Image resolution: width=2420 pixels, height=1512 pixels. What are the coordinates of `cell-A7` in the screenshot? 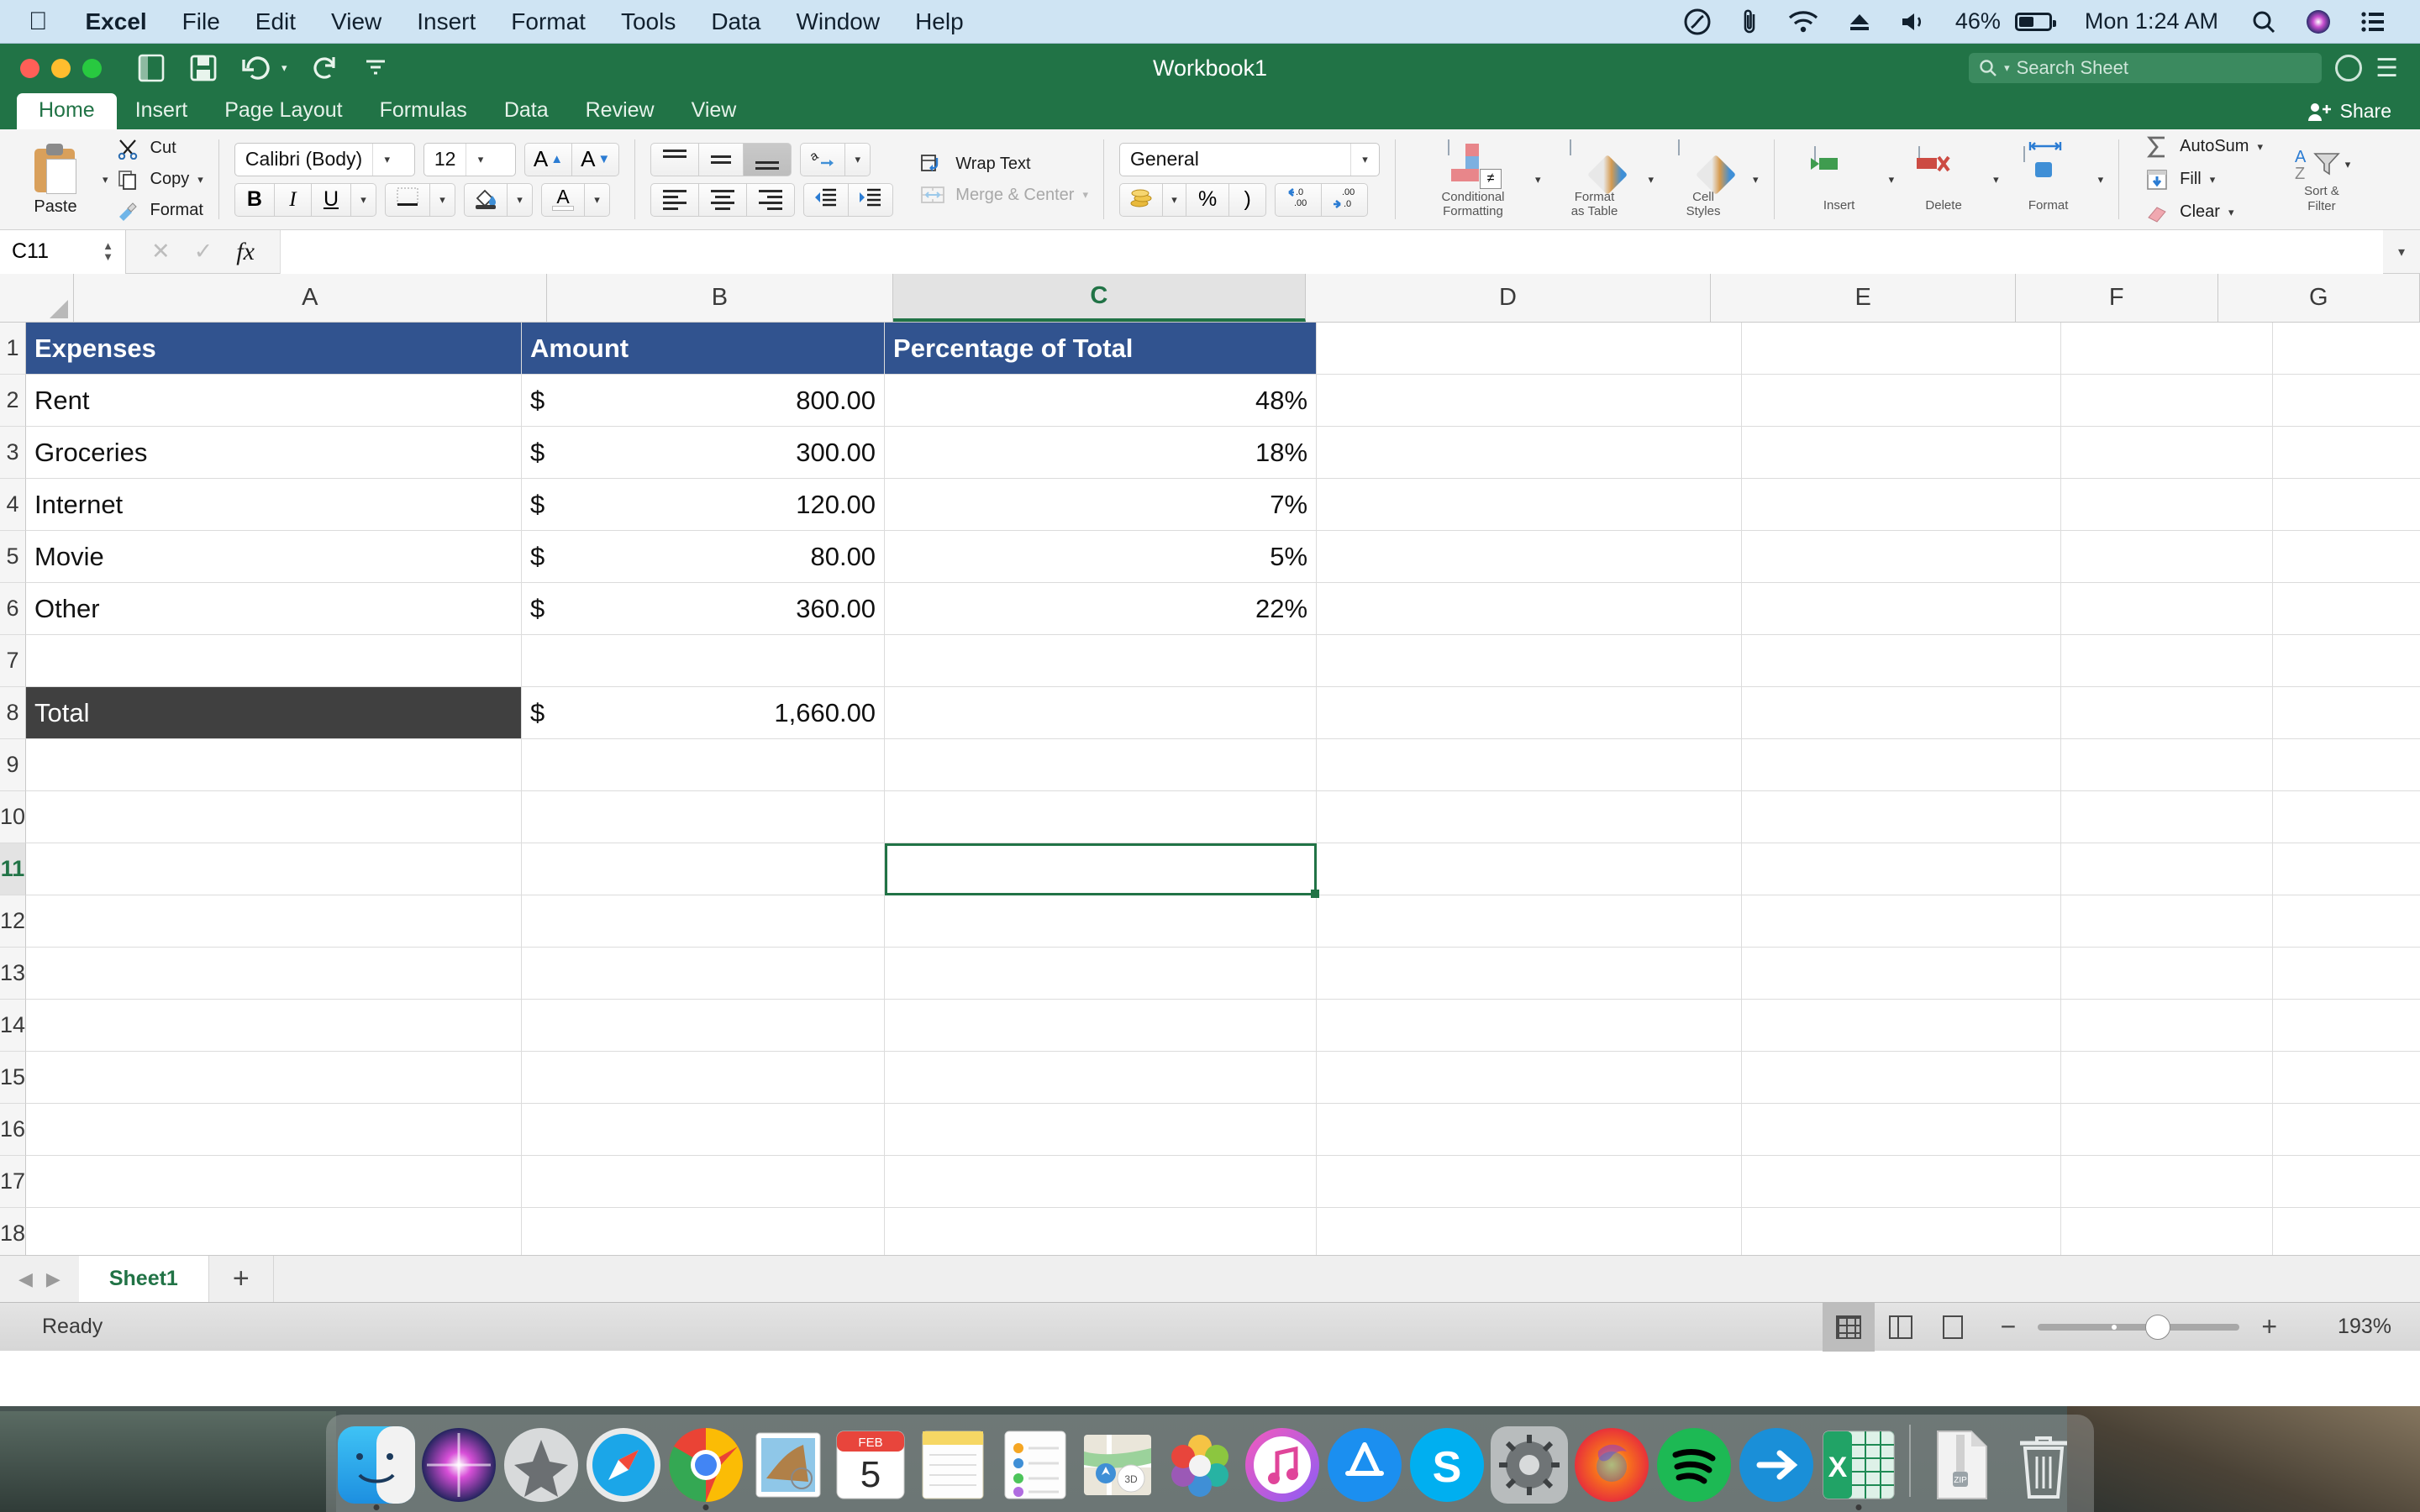 It's located at (274, 661).